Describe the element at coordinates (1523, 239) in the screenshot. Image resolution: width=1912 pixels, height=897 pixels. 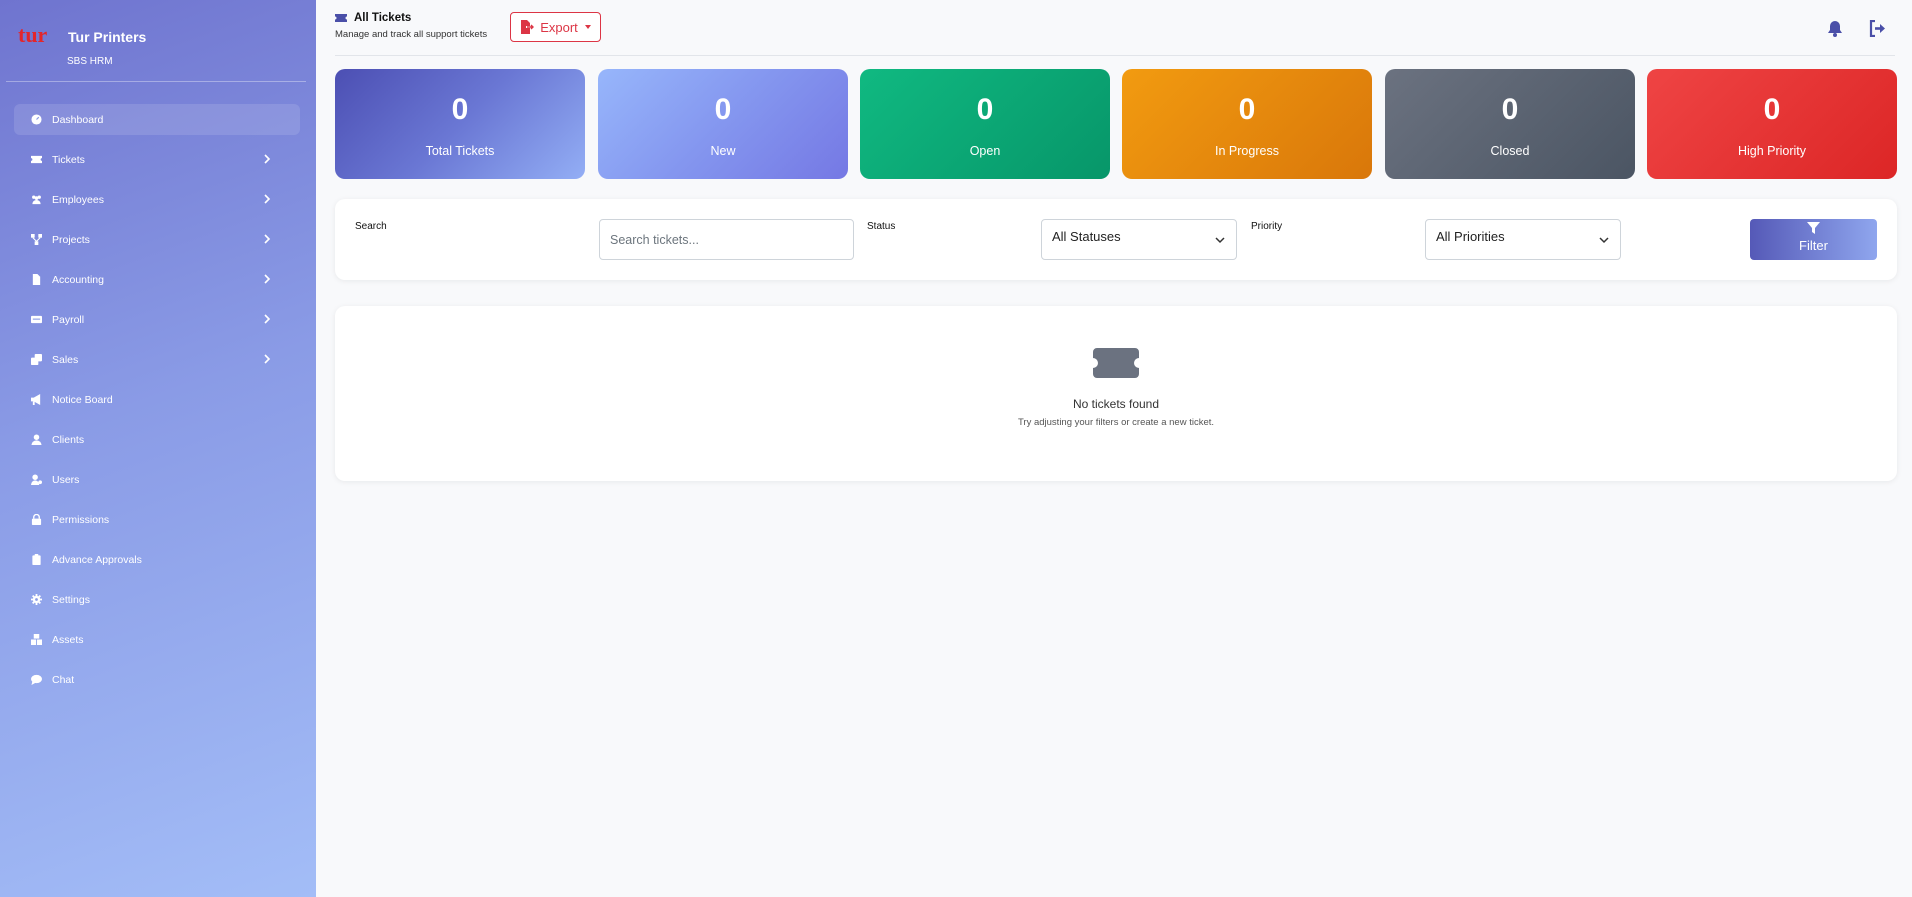
I see `priority-select: All Priorities` at that location.